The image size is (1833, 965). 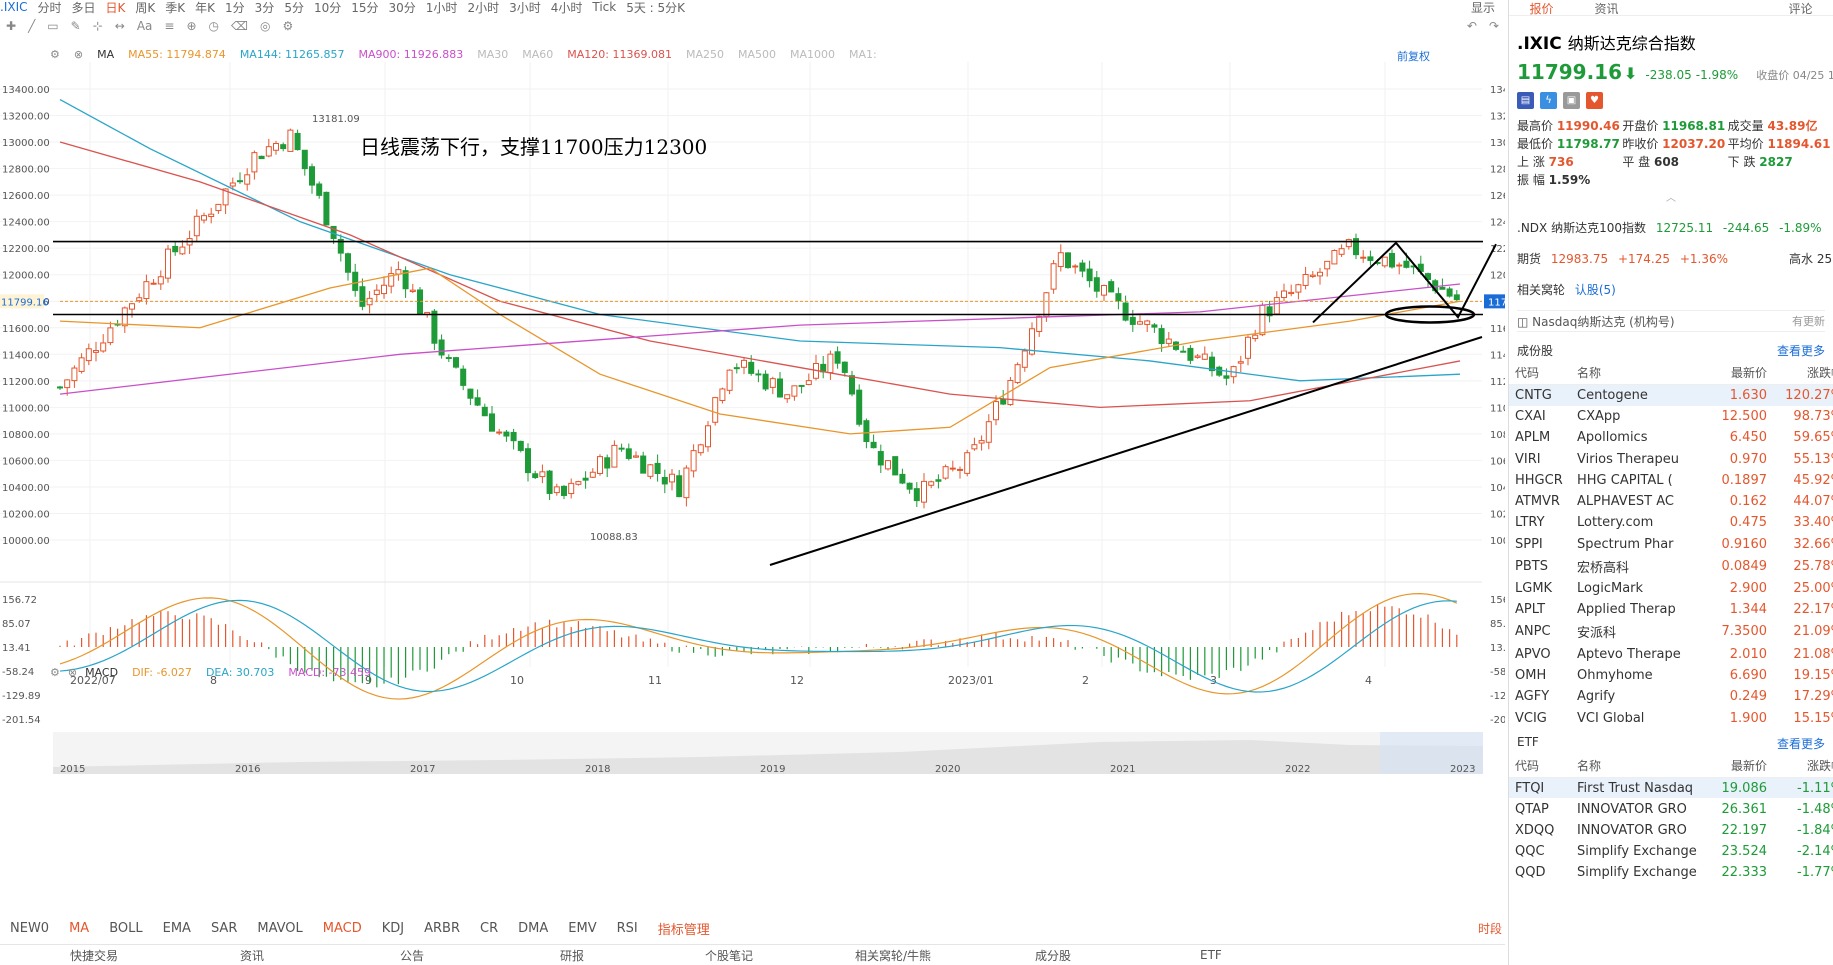 I want to click on pen-tool-icon: ✎, so click(x=76, y=26).